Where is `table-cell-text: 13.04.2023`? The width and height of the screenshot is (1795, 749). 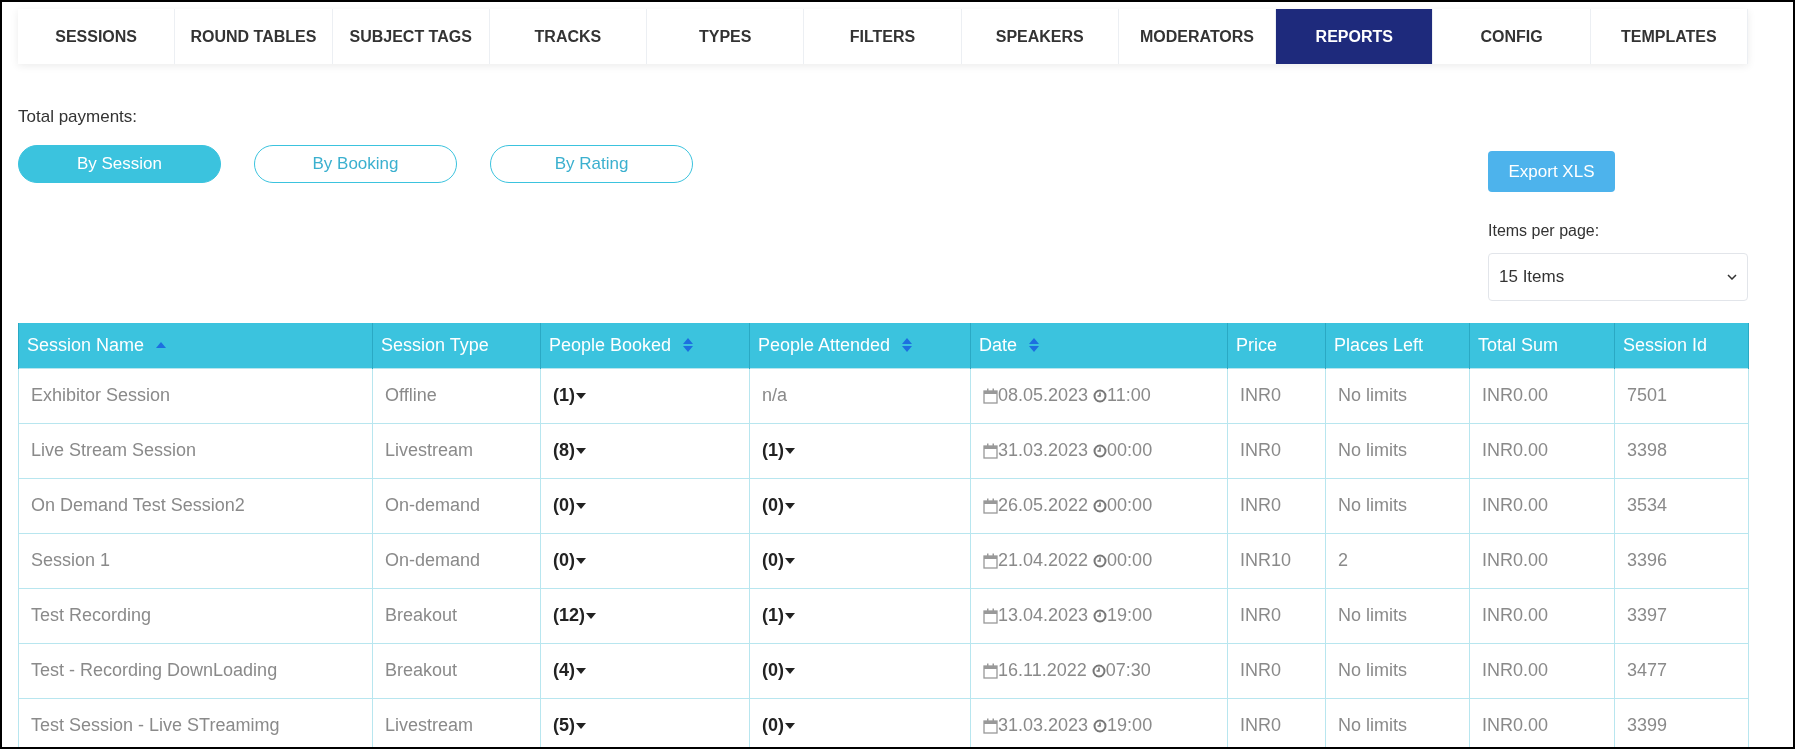
table-cell-text: 13.04.2023 is located at coordinates (1043, 615).